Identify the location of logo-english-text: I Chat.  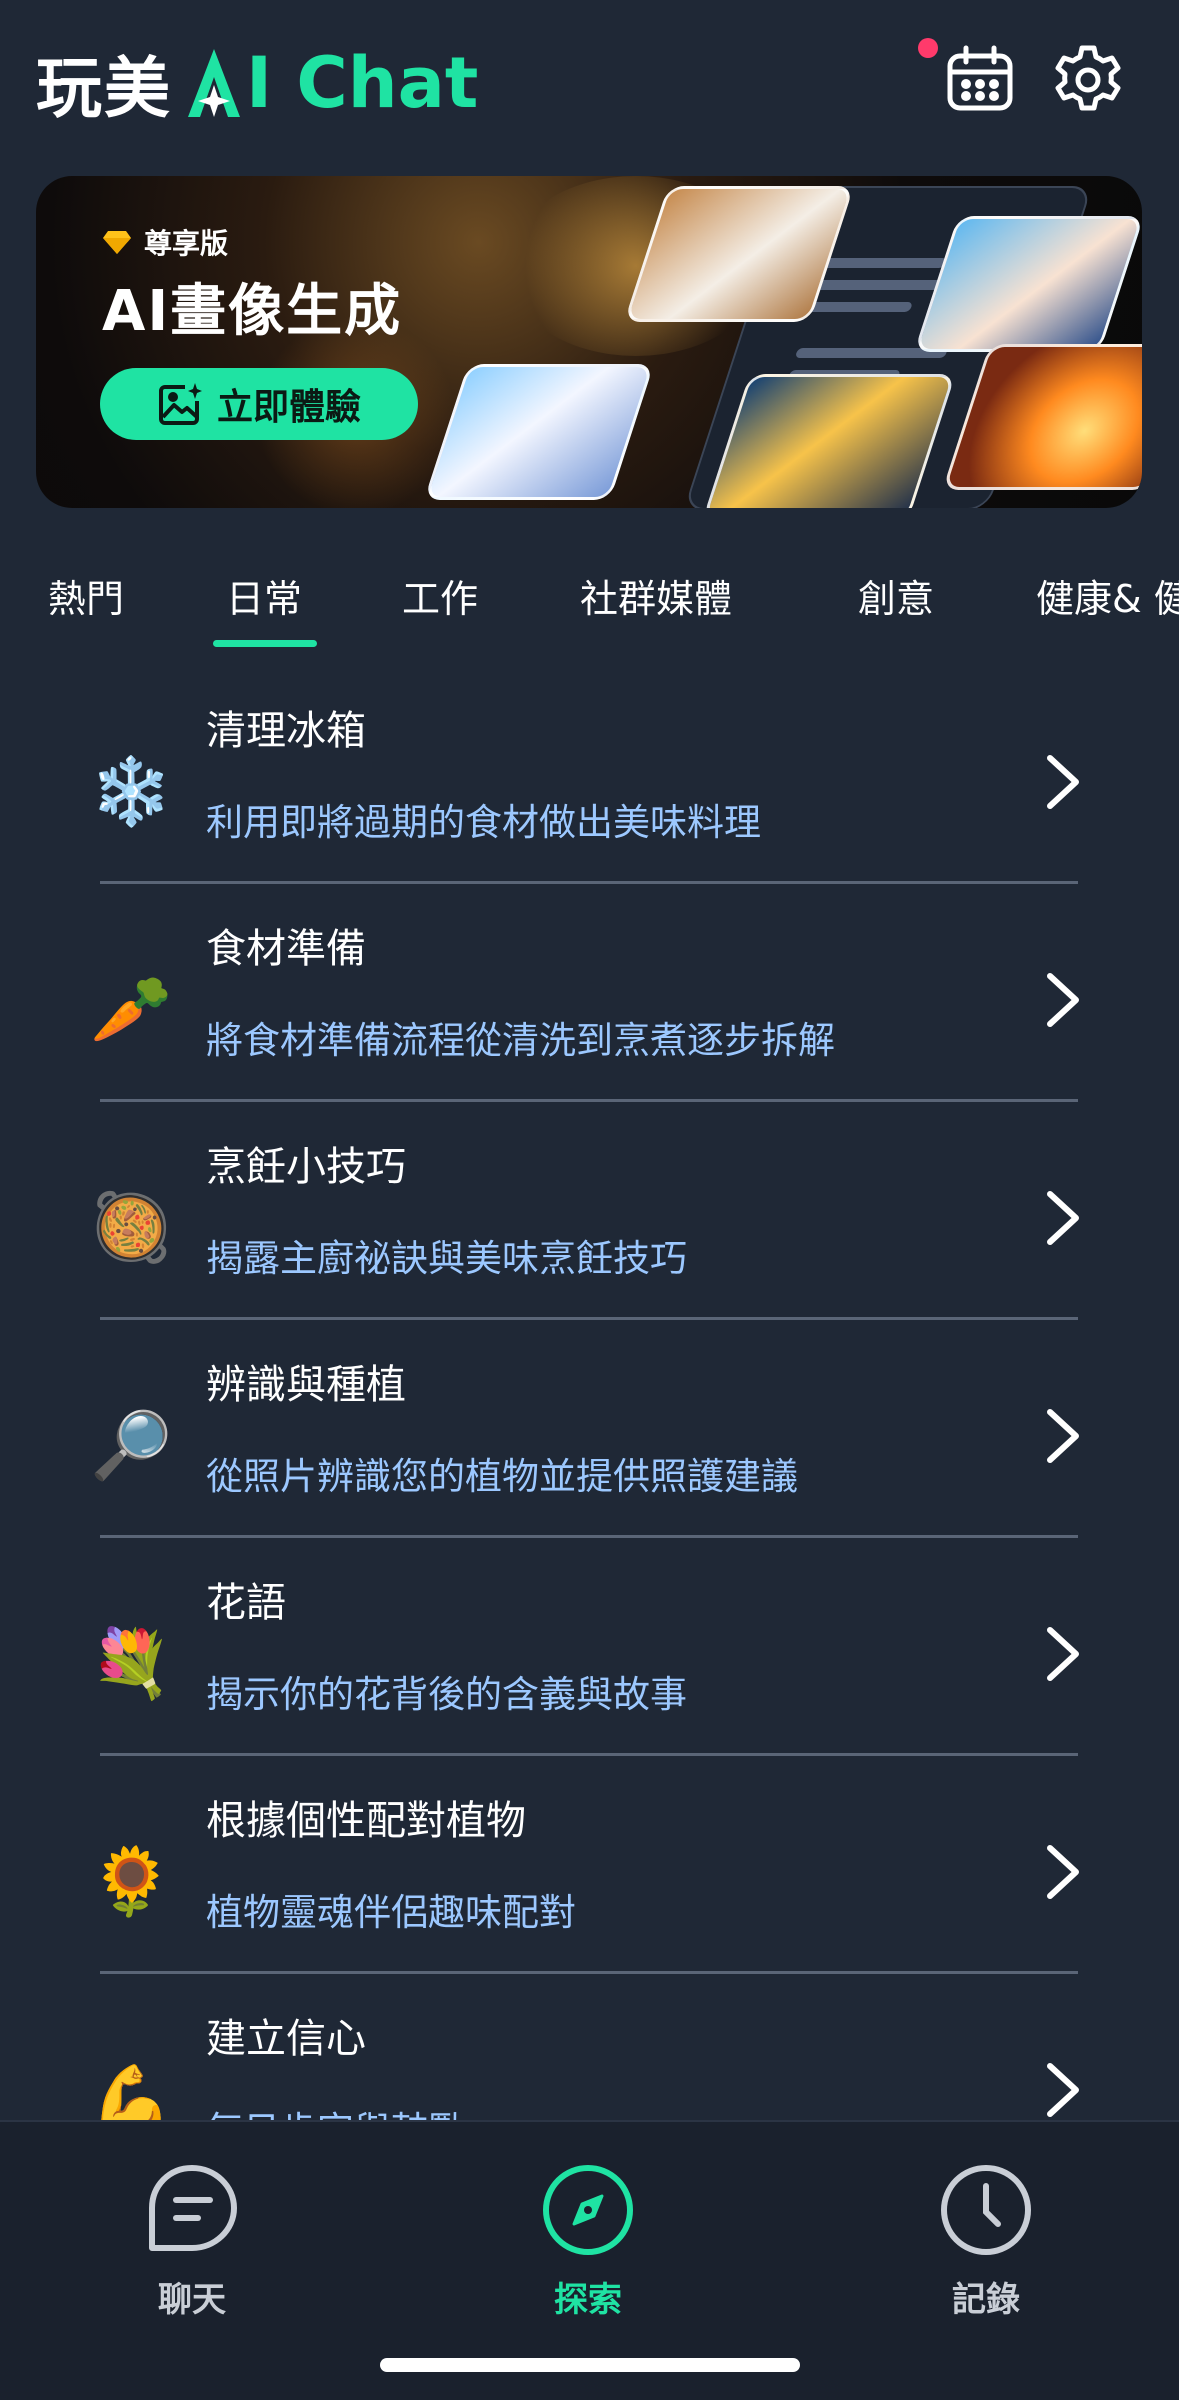
(362, 83).